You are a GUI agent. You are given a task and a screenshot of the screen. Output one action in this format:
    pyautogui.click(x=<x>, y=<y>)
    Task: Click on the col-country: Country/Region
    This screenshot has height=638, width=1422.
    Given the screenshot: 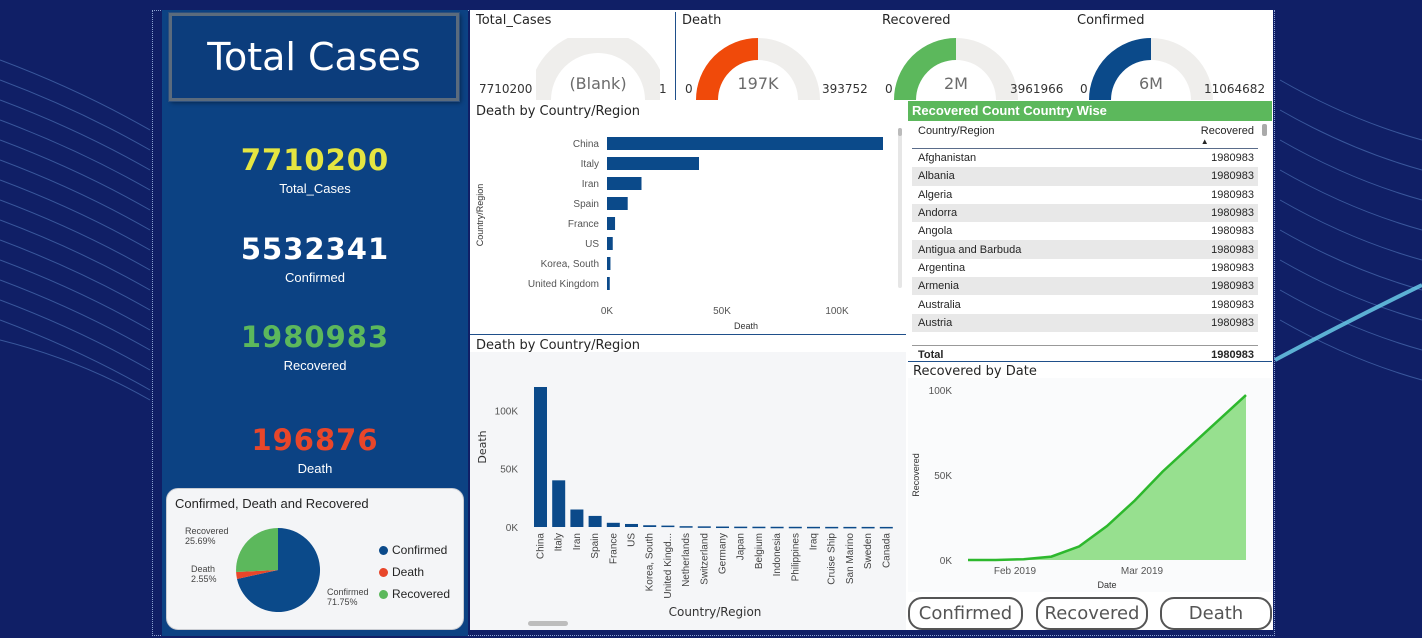 What is the action you would take?
    pyautogui.click(x=956, y=136)
    